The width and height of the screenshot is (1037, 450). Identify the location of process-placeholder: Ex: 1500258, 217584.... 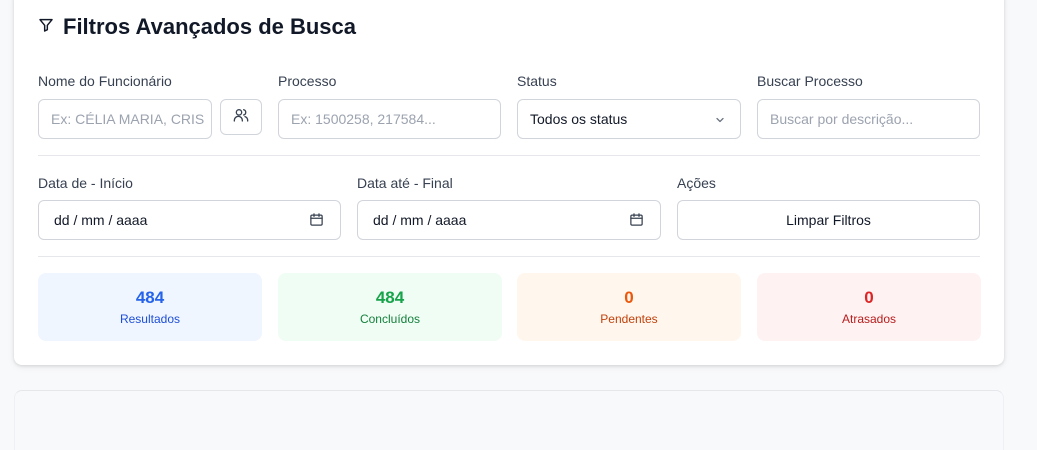
(363, 119).